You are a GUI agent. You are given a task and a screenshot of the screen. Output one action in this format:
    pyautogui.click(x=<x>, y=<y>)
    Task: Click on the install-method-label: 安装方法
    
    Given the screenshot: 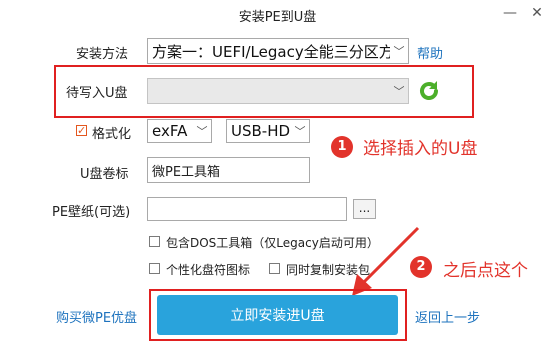 What is the action you would take?
    pyautogui.click(x=102, y=54)
    